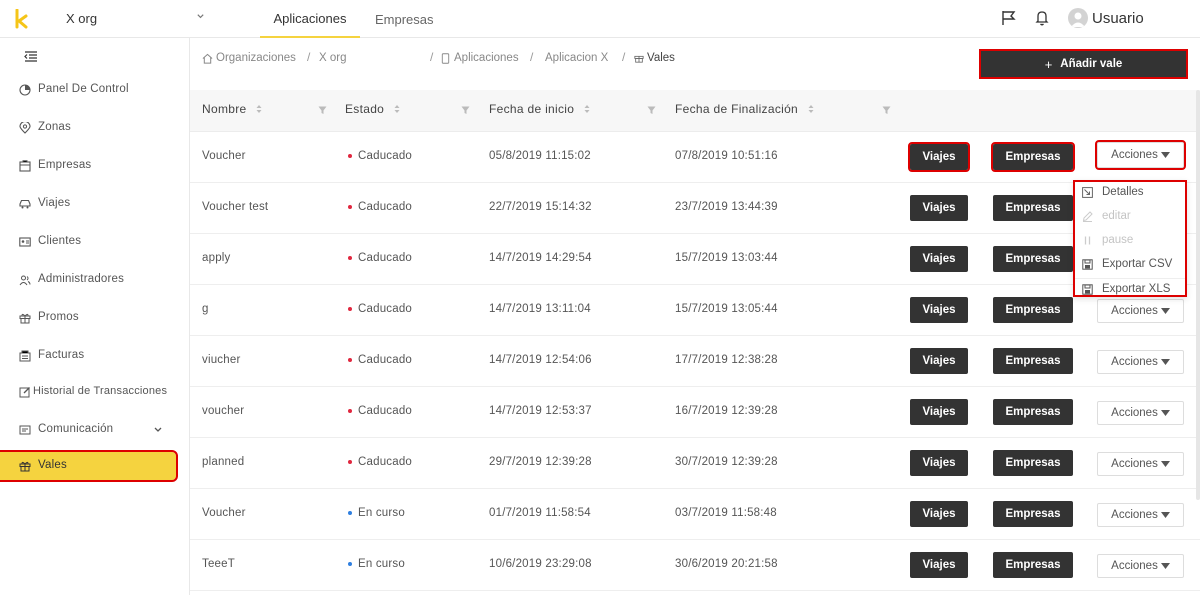 The height and width of the screenshot is (595, 1200). I want to click on edit-icon, so click(24, 392).